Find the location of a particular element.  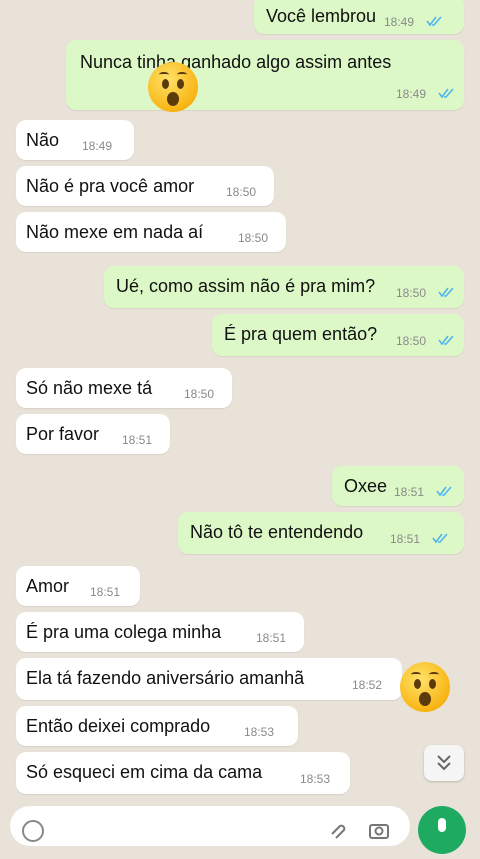

message-time: 18:52 is located at coordinates (367, 685).